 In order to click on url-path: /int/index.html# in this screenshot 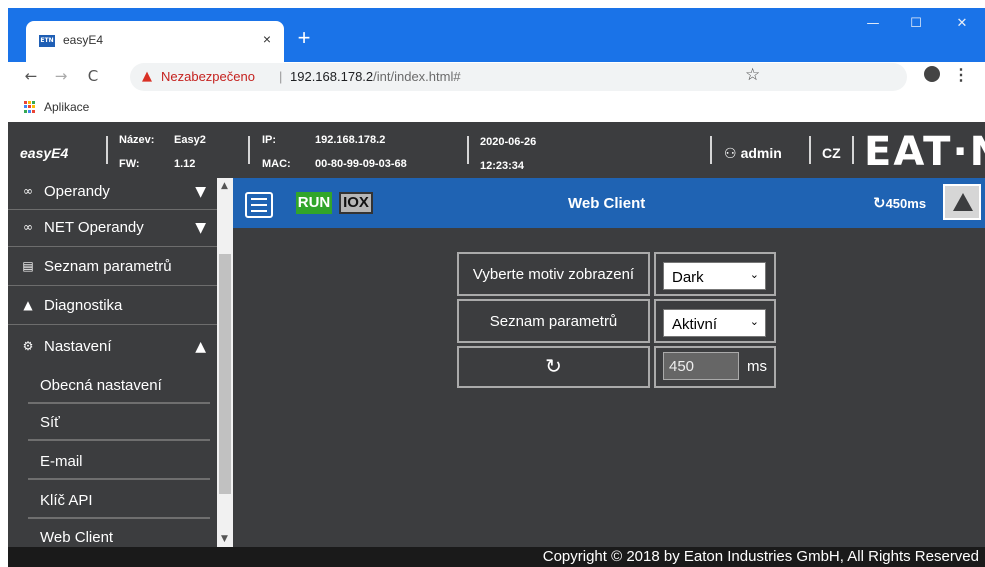, I will do `click(417, 76)`.